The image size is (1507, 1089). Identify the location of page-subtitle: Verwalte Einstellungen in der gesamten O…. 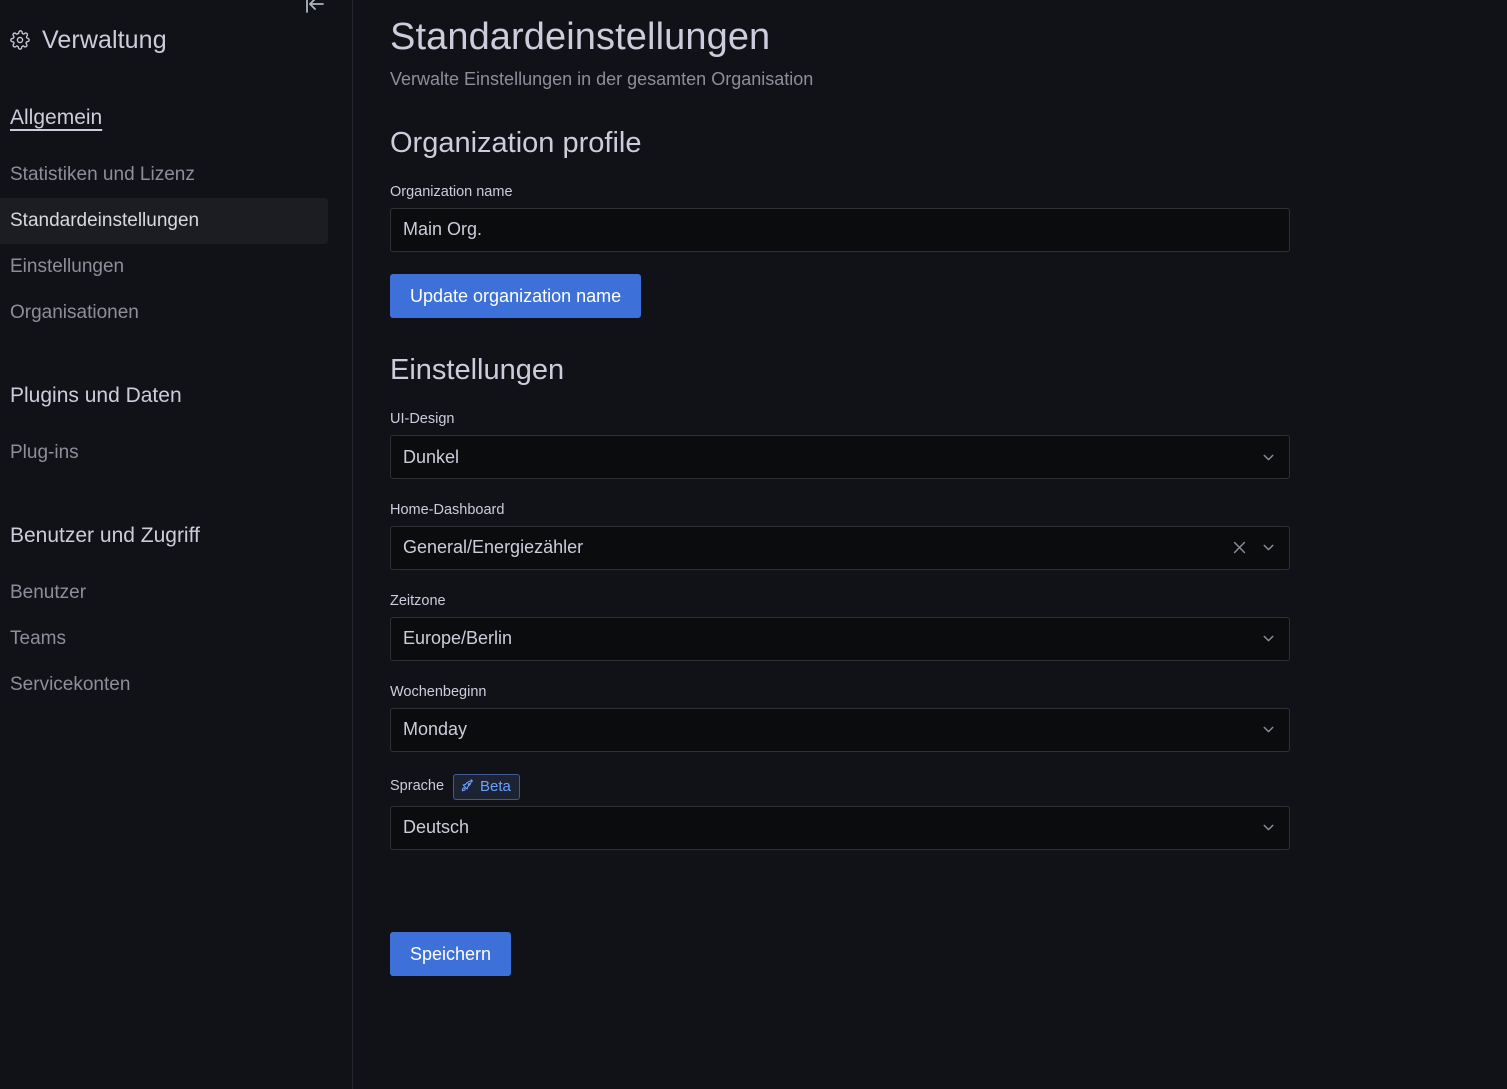
(602, 78).